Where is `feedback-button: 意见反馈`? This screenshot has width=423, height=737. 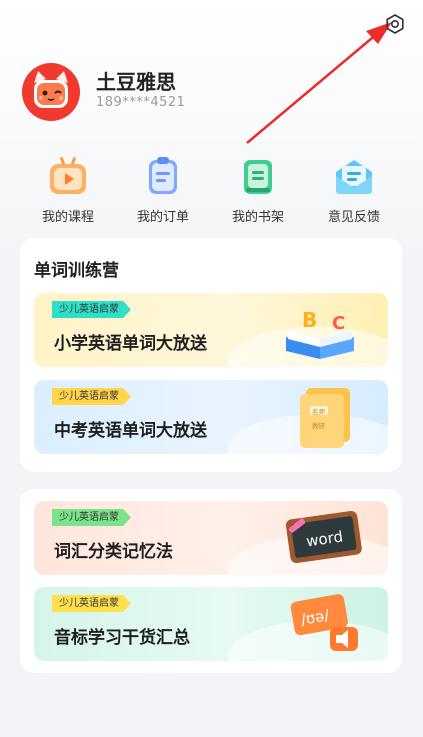
feedback-button: 意见反馈 is located at coordinates (354, 186).